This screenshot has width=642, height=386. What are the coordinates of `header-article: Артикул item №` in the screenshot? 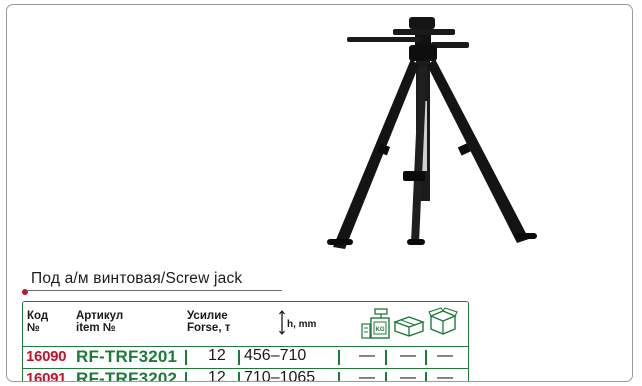 It's located at (99, 322).